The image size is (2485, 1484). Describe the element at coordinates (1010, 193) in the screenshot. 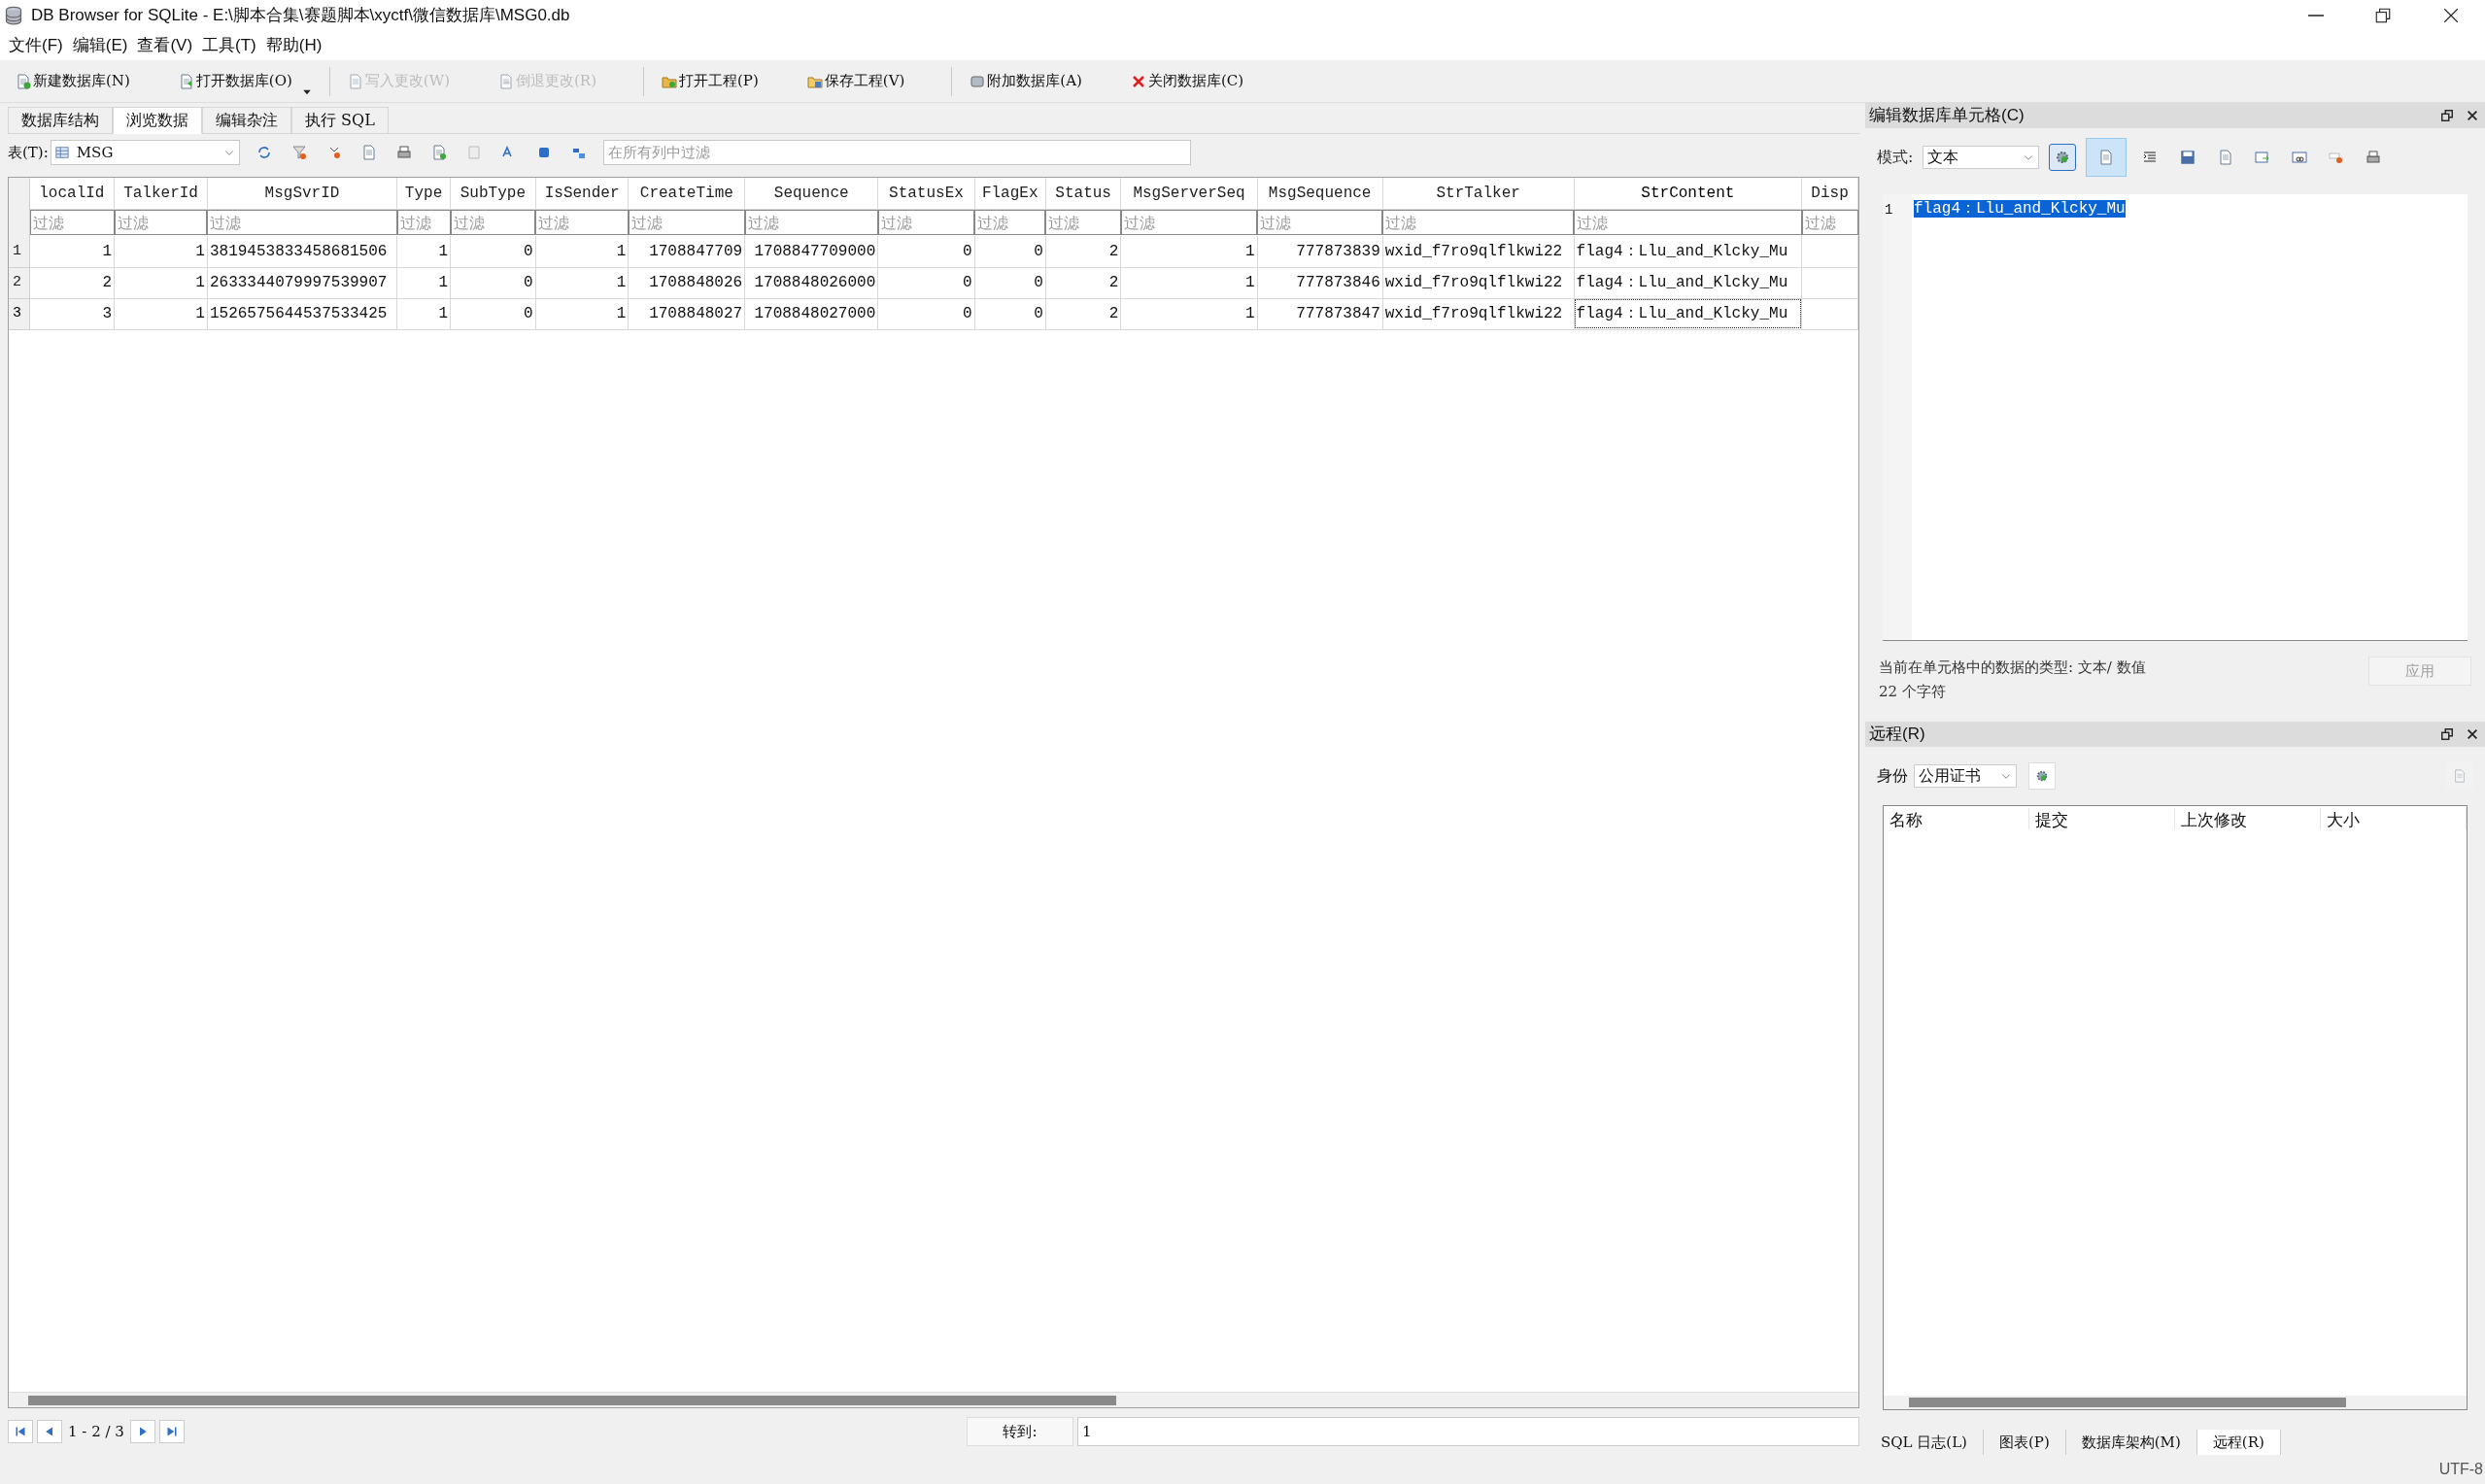

I see `column-header: FlagEx` at that location.